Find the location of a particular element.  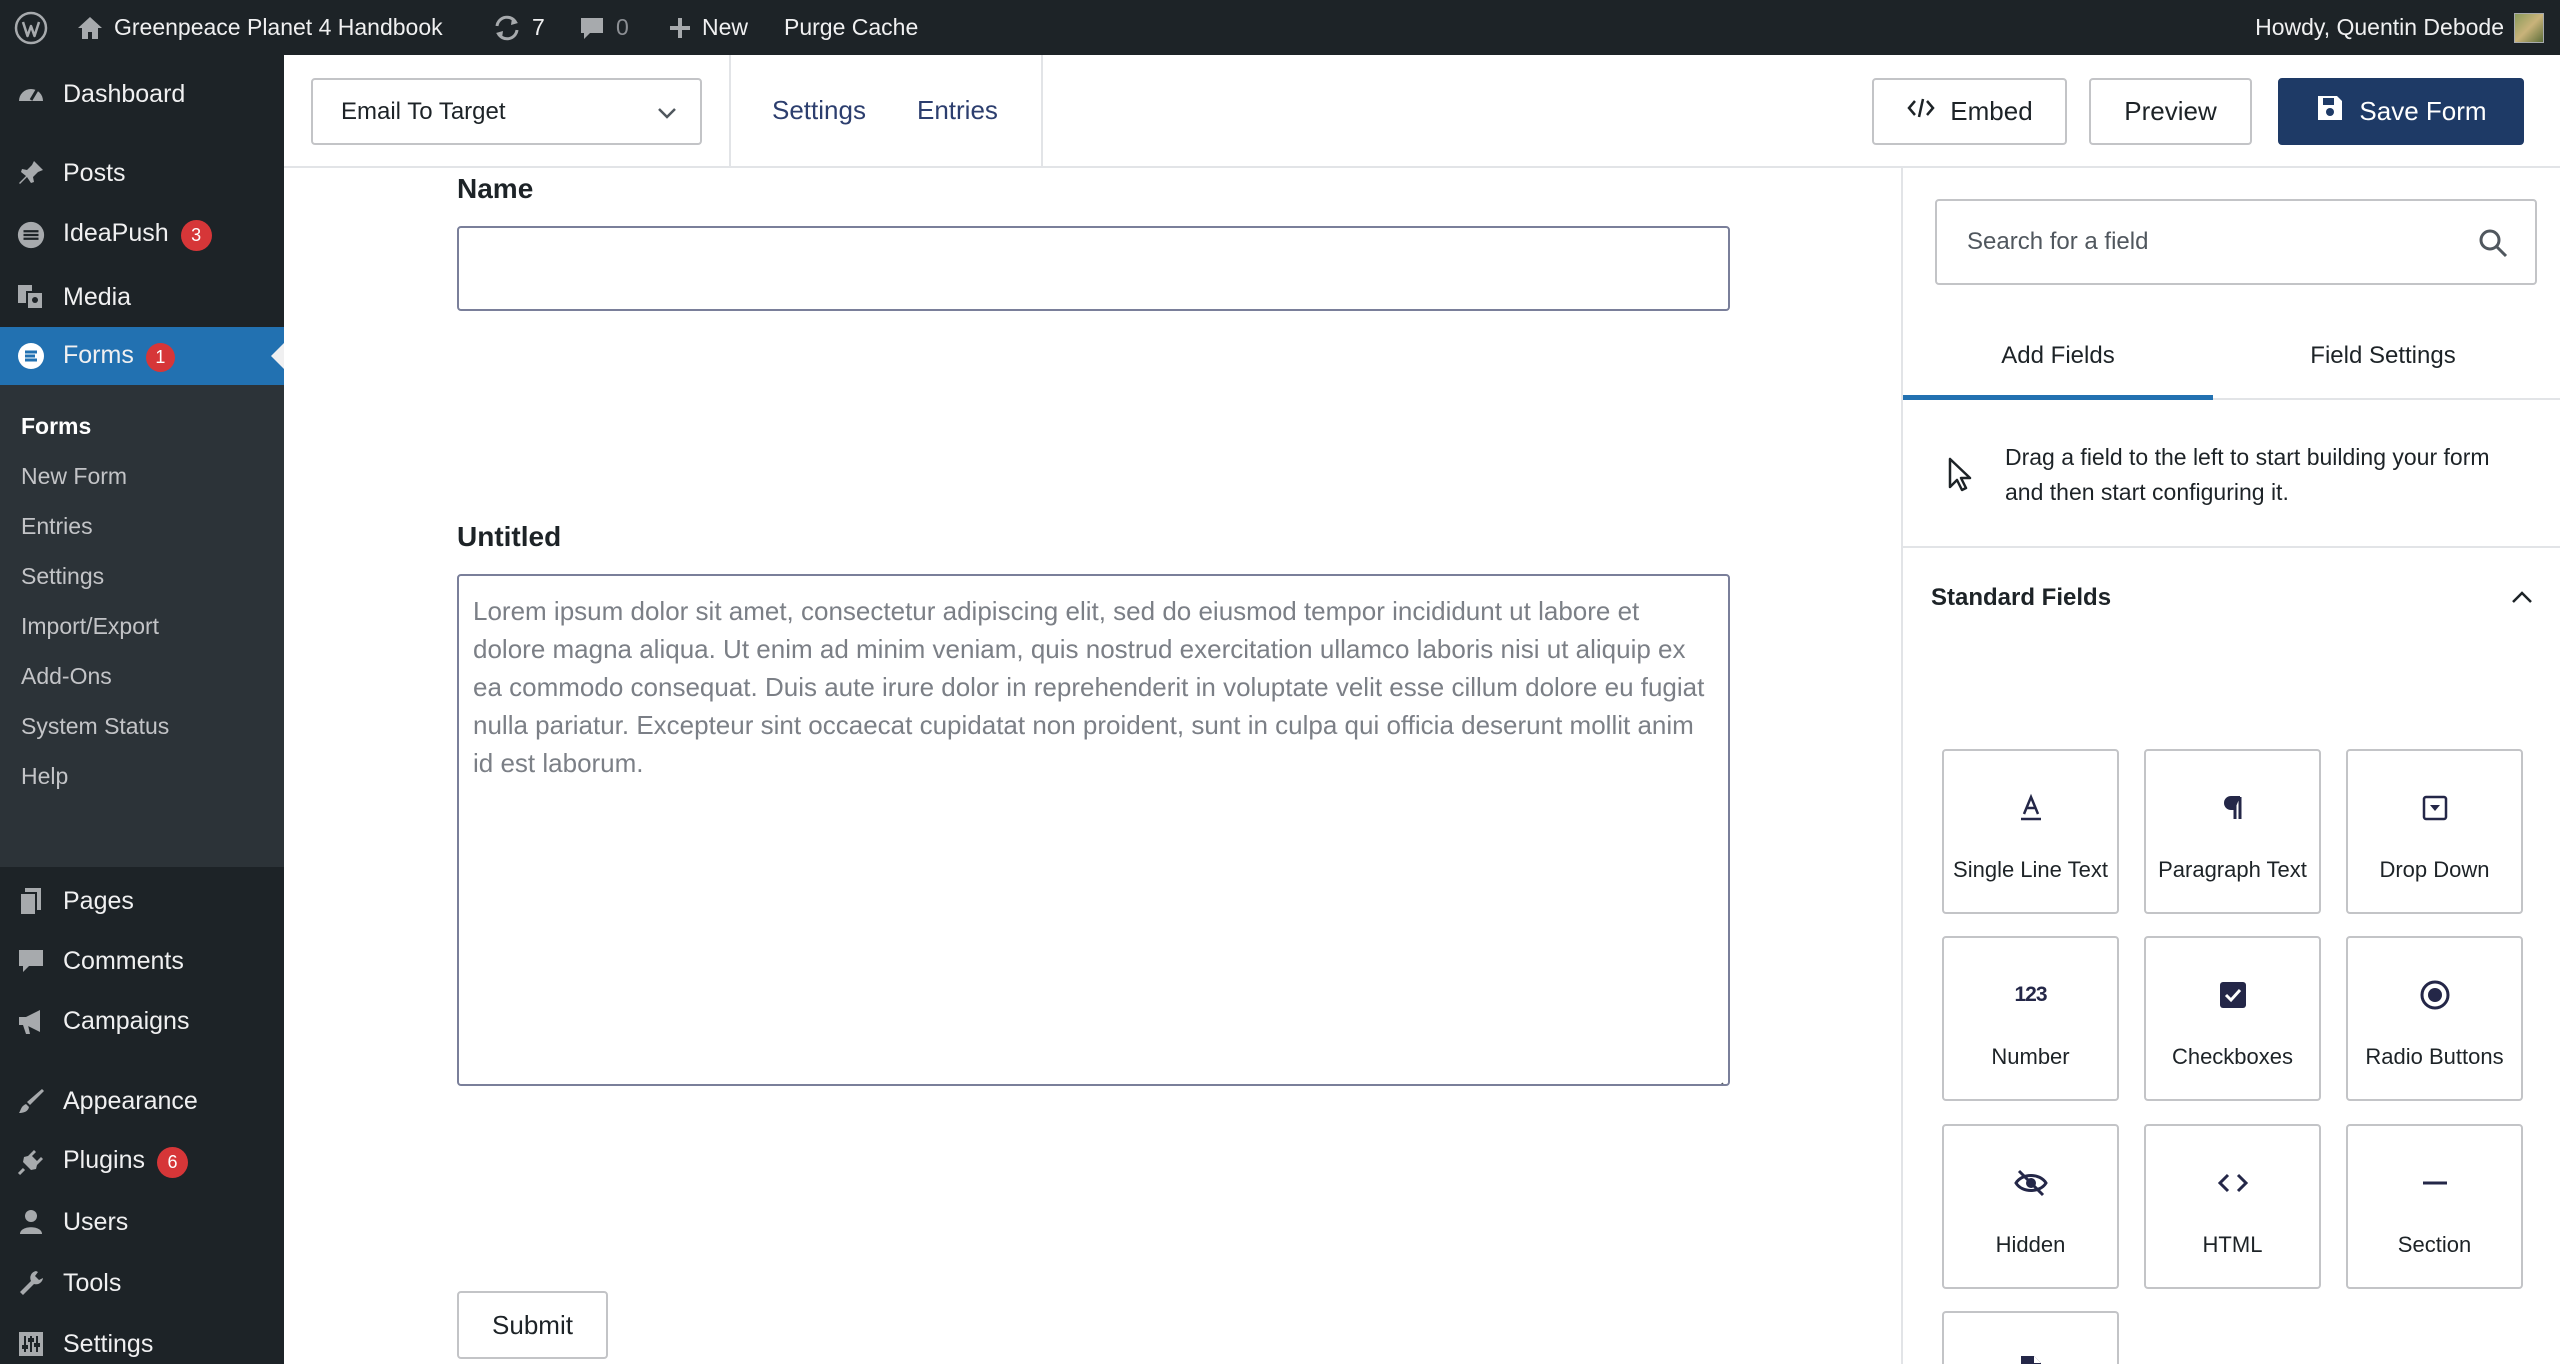

field-tile-paragraph-text: Paragraph Text is located at coordinates (2232, 831).